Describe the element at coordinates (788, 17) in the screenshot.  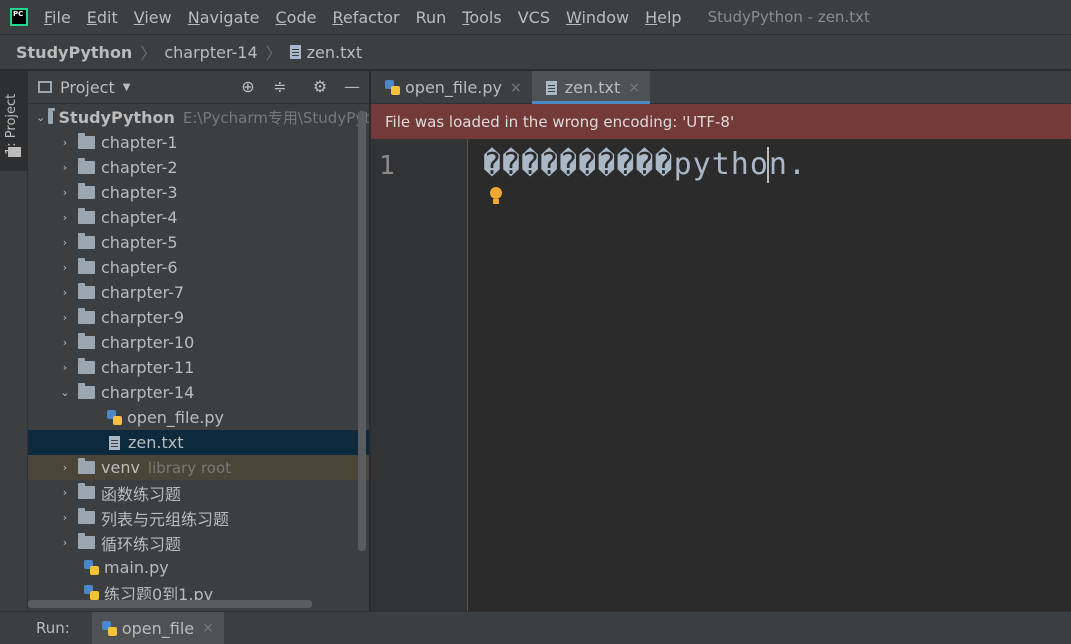
I see `window-title: StudyPython - zen.txt` at that location.